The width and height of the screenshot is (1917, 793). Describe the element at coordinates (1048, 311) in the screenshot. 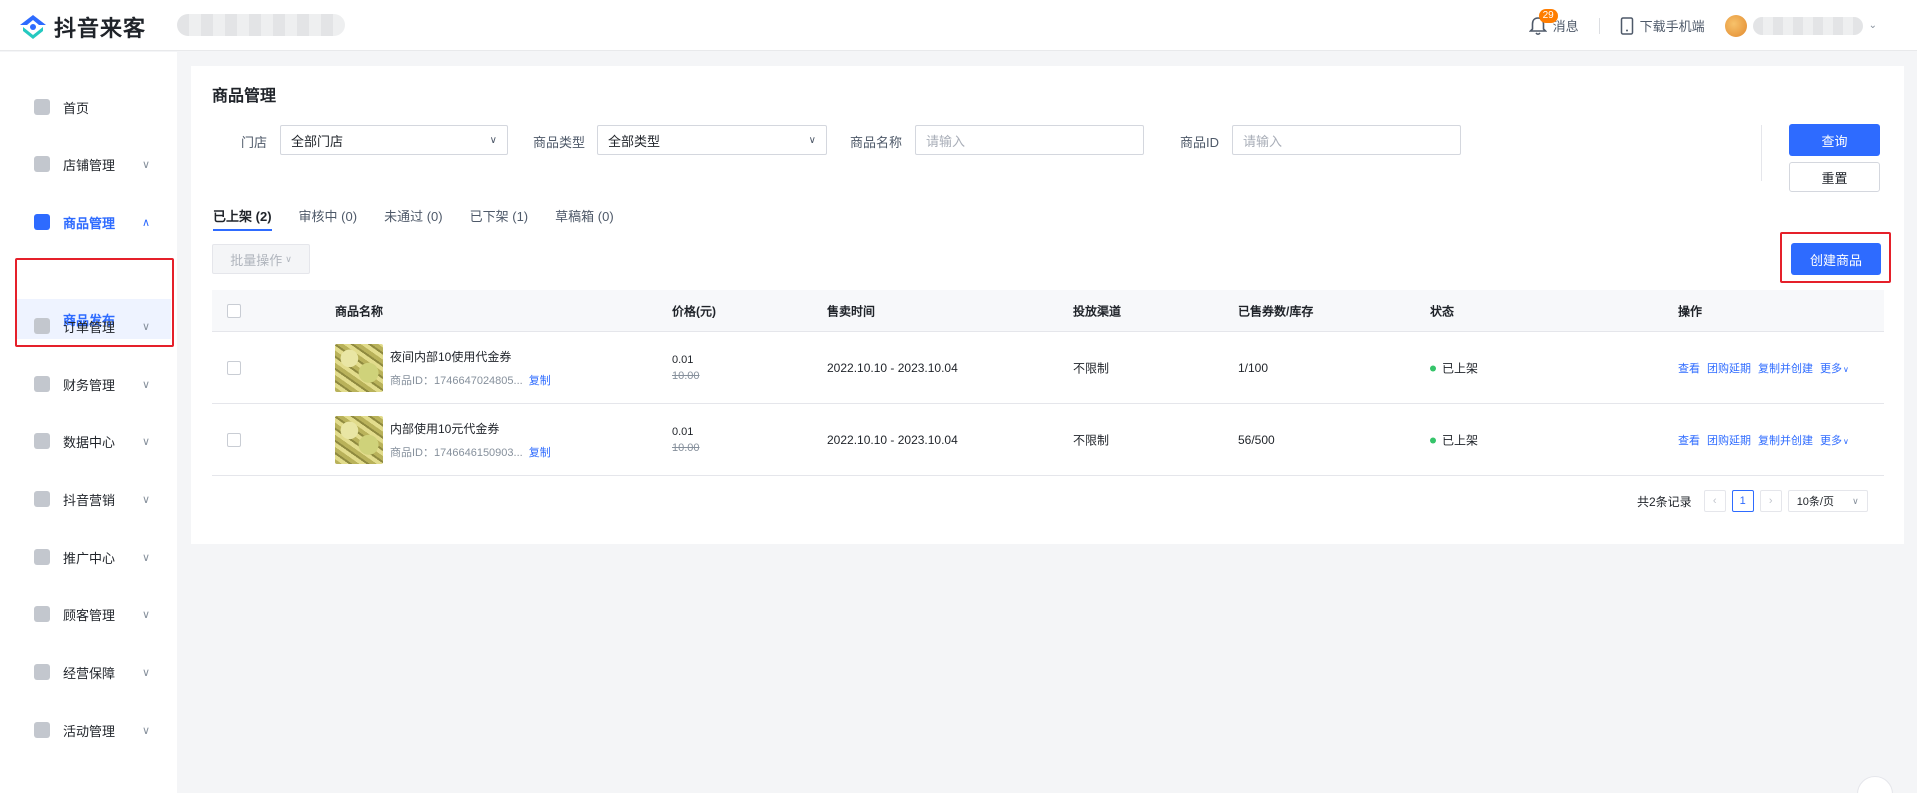

I see `table-header: 商品名称 价格(元) 售卖时间 投放渠道 已售券数/库存 状态 操作` at that location.